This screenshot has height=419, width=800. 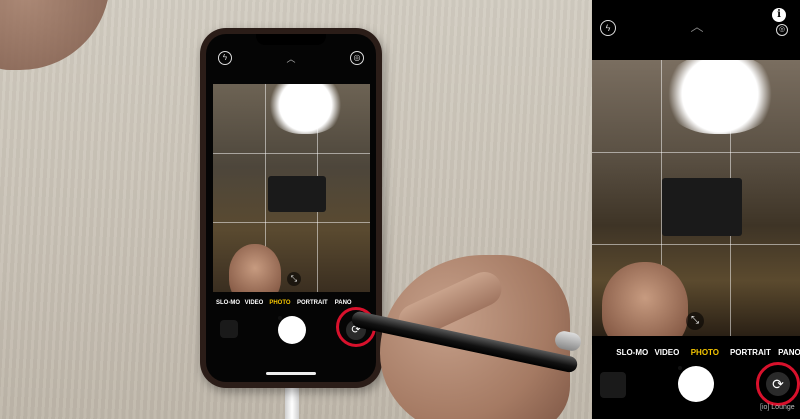 What do you see at coordinates (779, 15) in the screenshot?
I see `info-icon: i` at bounding box center [779, 15].